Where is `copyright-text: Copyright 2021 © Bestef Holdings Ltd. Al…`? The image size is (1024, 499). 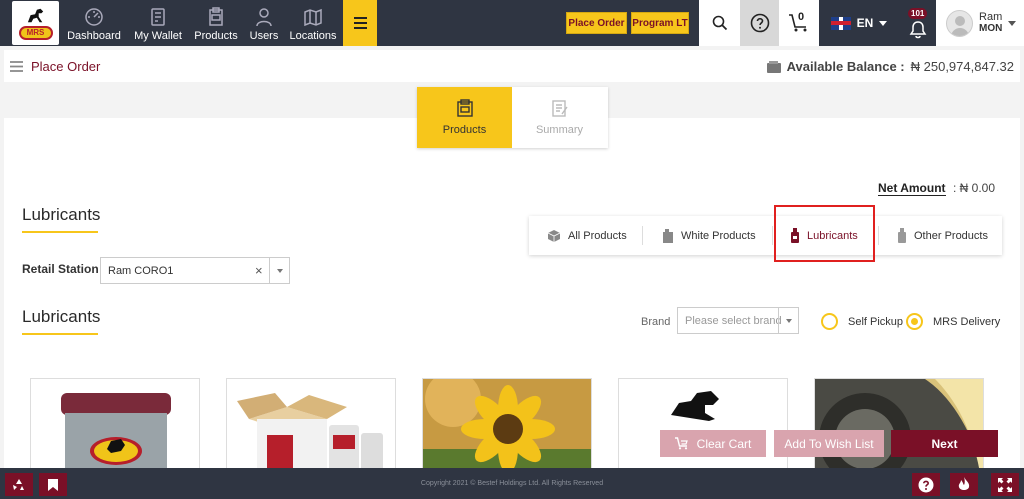
copyright-text: Copyright 2021 © Bestef Holdings Ltd. Al… is located at coordinates (512, 483).